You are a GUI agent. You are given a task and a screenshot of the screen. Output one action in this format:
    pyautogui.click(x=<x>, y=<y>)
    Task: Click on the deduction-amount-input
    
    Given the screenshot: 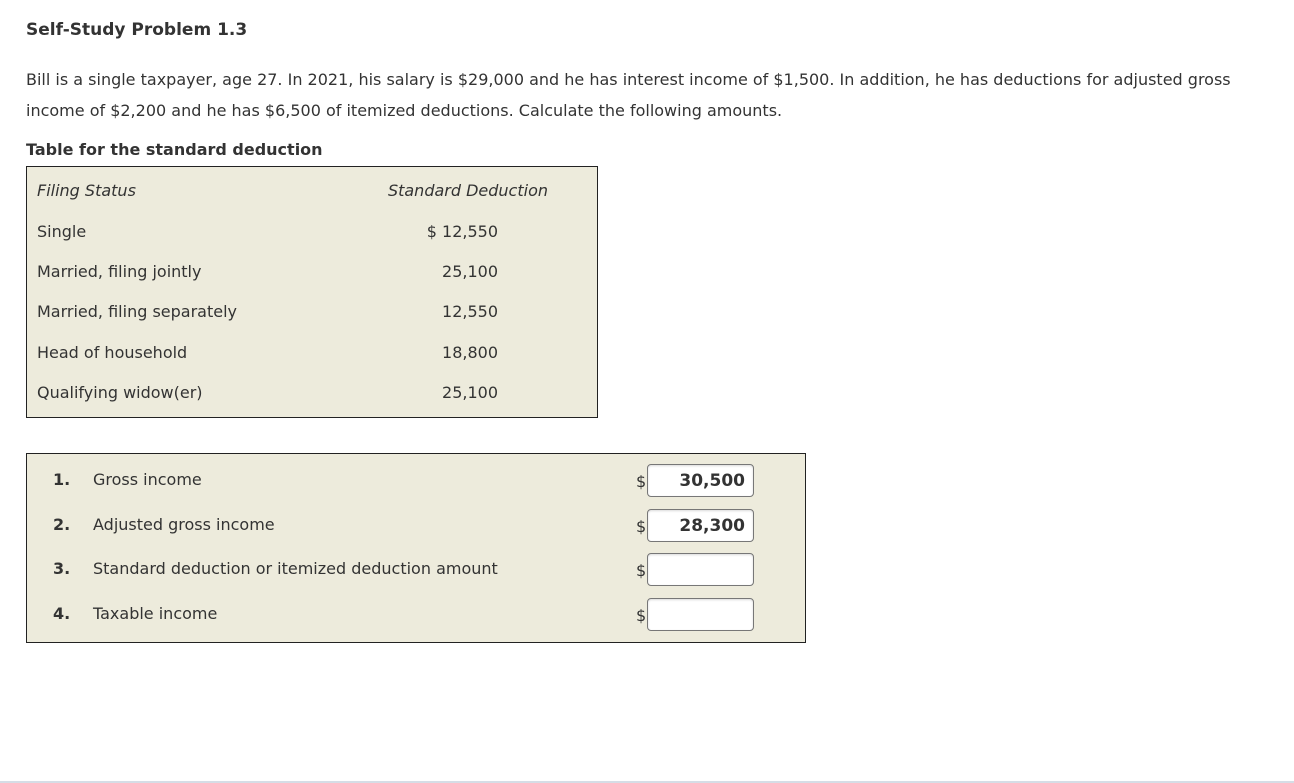 What is the action you would take?
    pyautogui.click(x=700, y=569)
    